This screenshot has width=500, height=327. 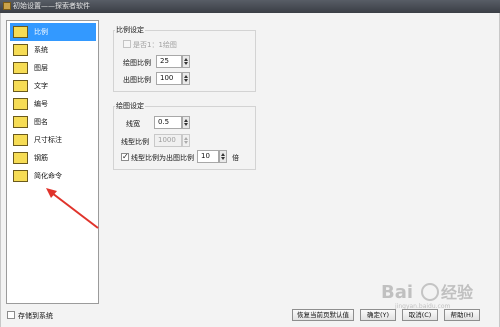 I want to click on line-width-spinner, so click(x=186, y=122).